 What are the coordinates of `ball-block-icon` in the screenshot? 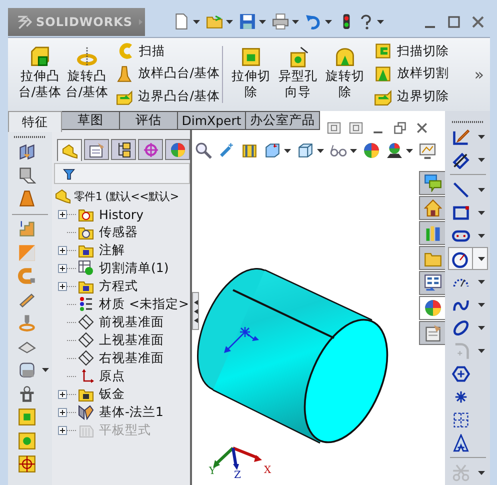 It's located at (27, 441).